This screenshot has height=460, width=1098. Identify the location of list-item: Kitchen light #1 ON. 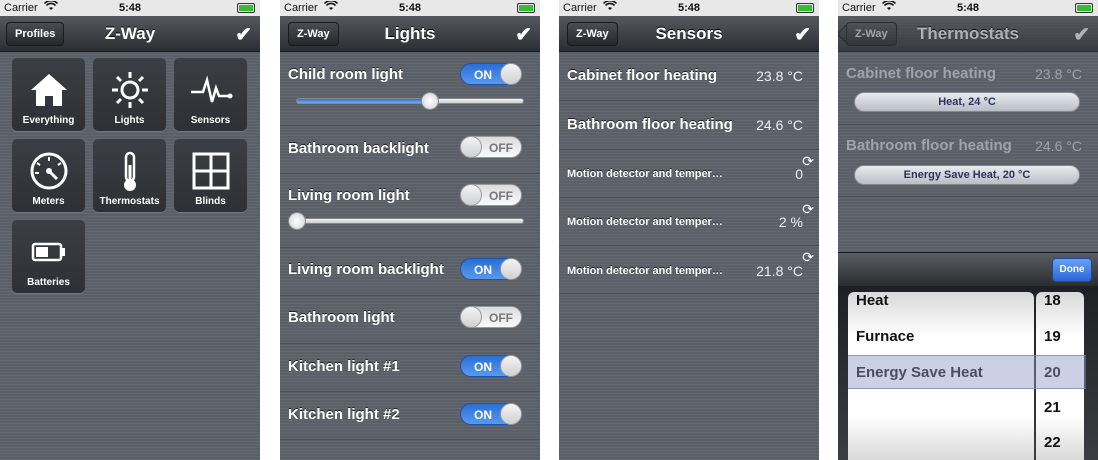
(410, 368).